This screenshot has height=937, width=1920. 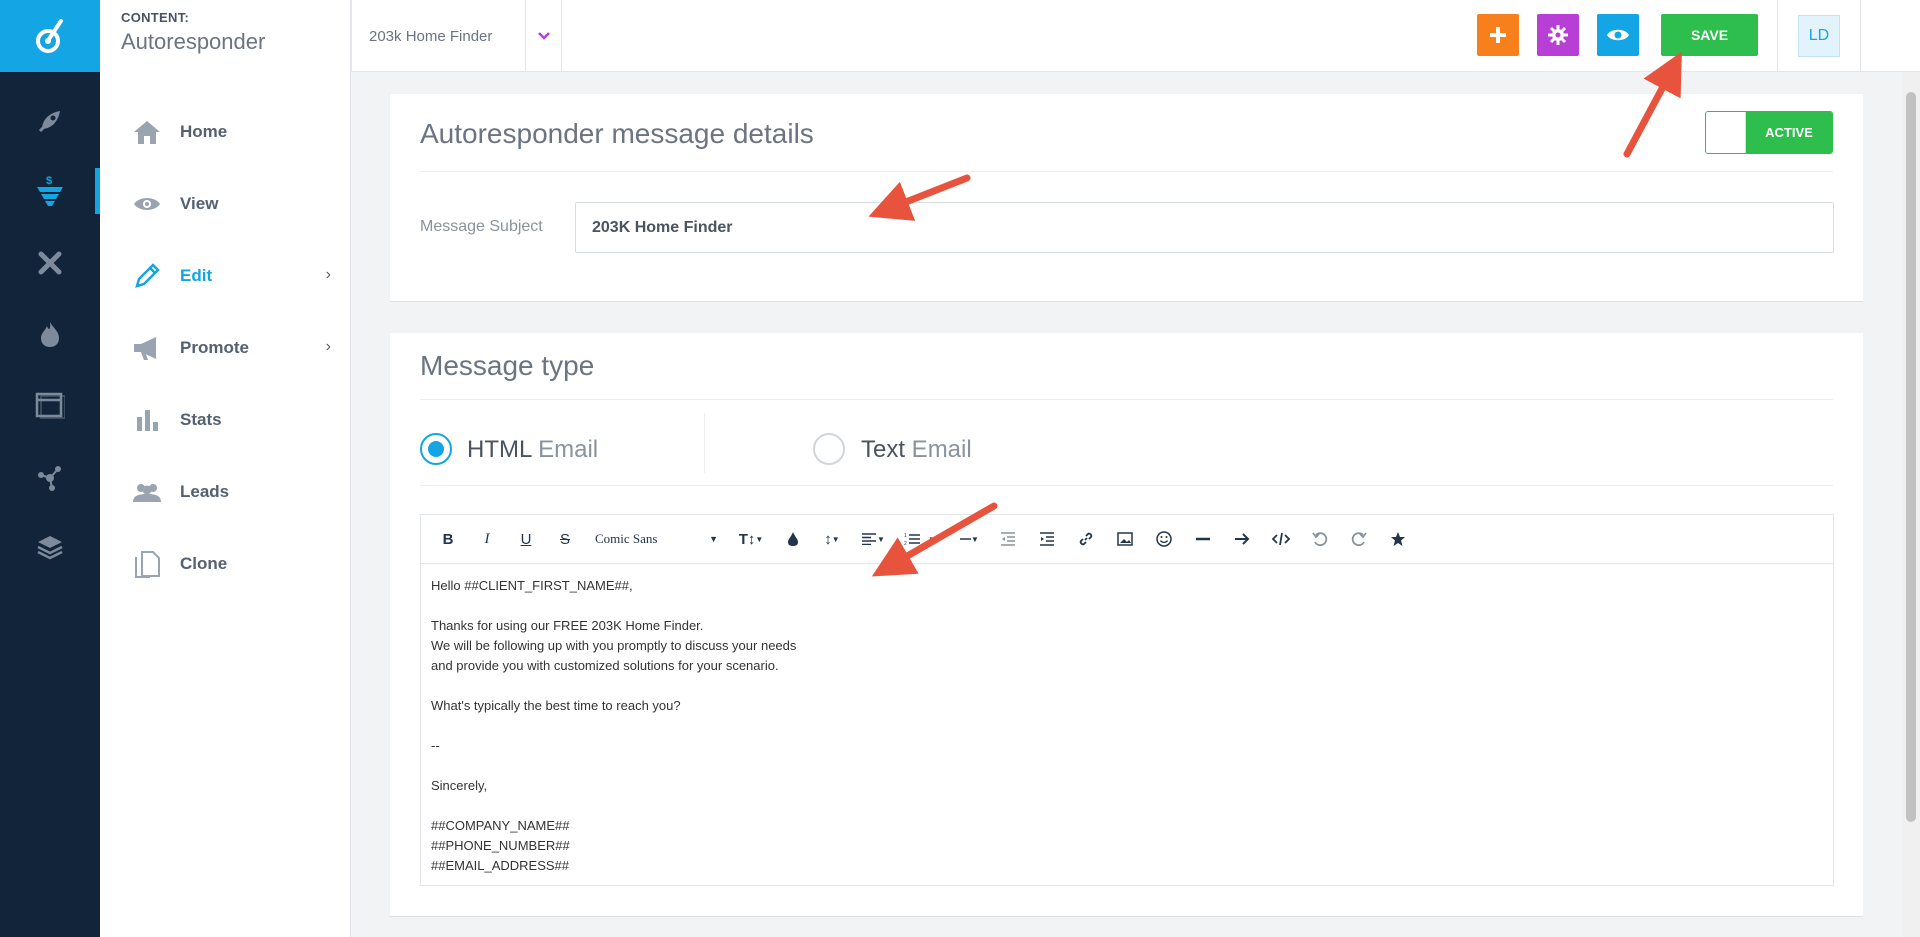 What do you see at coordinates (50, 334) in the screenshot?
I see `rail-fire-icon` at bounding box center [50, 334].